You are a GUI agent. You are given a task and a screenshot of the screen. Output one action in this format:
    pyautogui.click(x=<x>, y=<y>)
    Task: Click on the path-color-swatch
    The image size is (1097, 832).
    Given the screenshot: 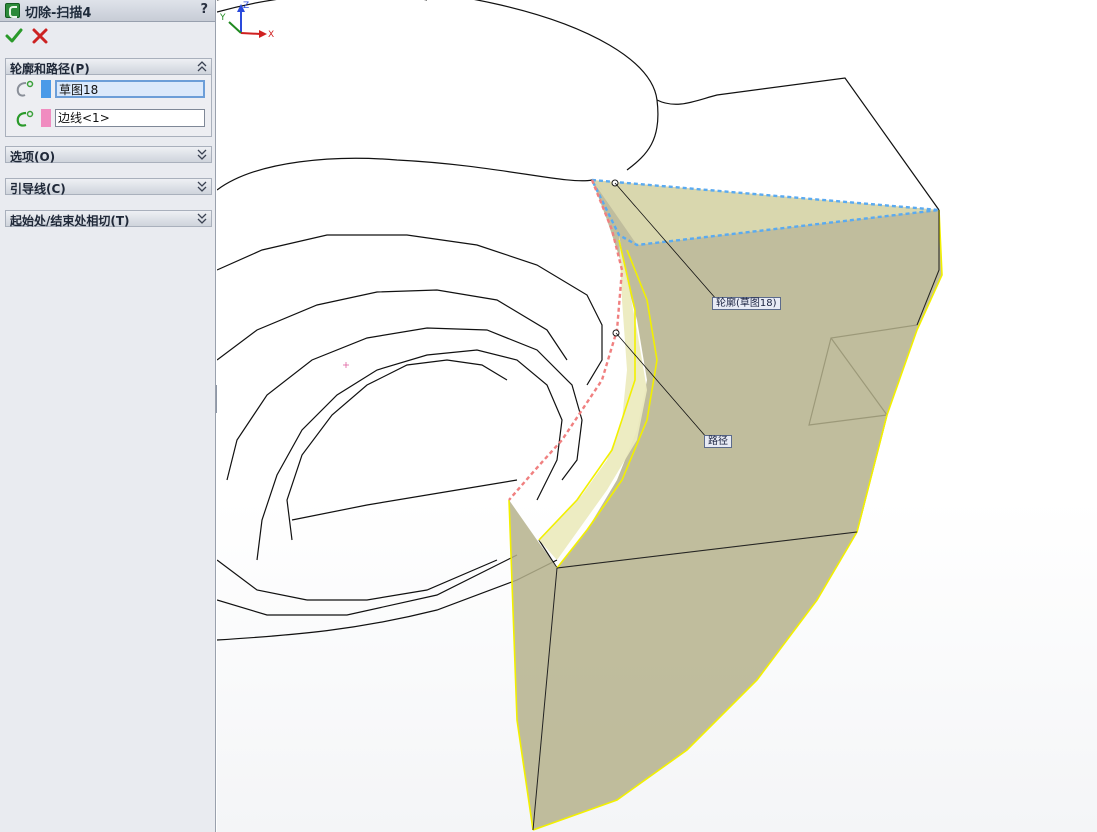 What is the action you would take?
    pyautogui.click(x=46, y=118)
    